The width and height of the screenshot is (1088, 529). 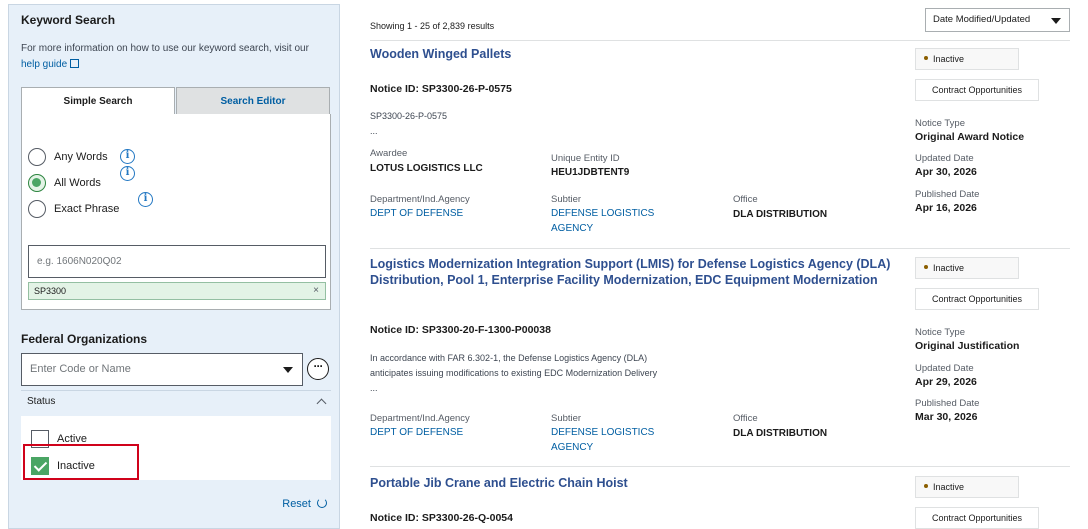 I want to click on help-guide-link: help guide, so click(x=50, y=64).